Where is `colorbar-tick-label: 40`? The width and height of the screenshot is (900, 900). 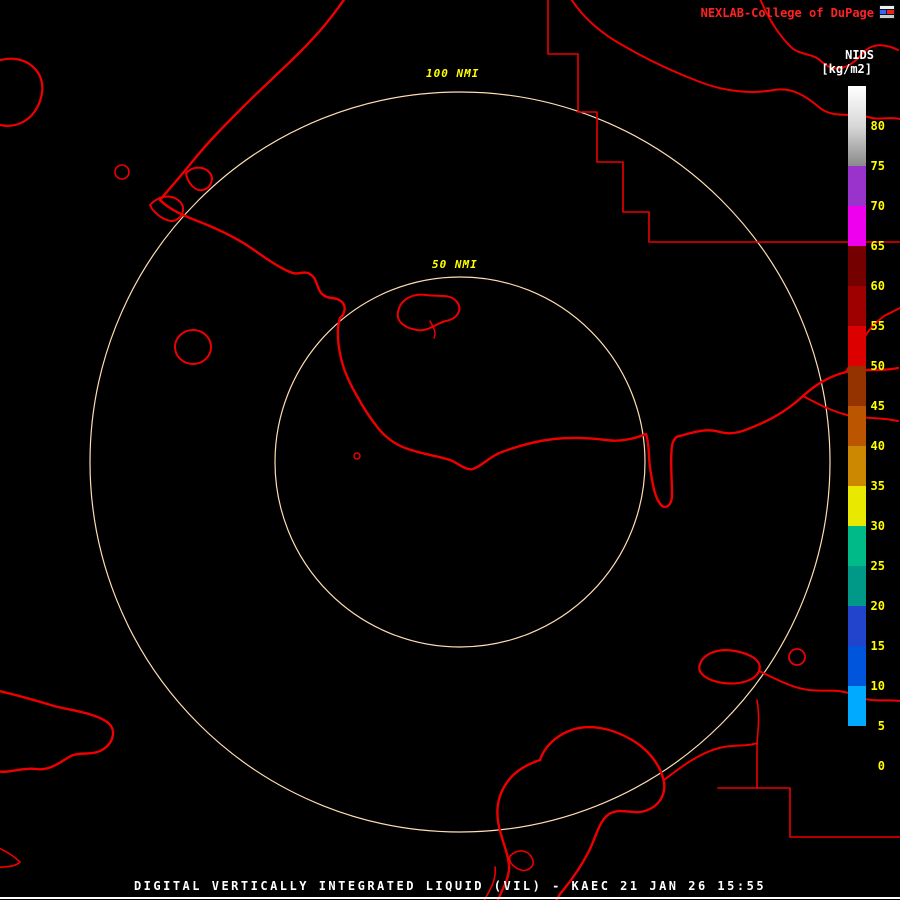 colorbar-tick-label: 40 is located at coordinates (877, 446).